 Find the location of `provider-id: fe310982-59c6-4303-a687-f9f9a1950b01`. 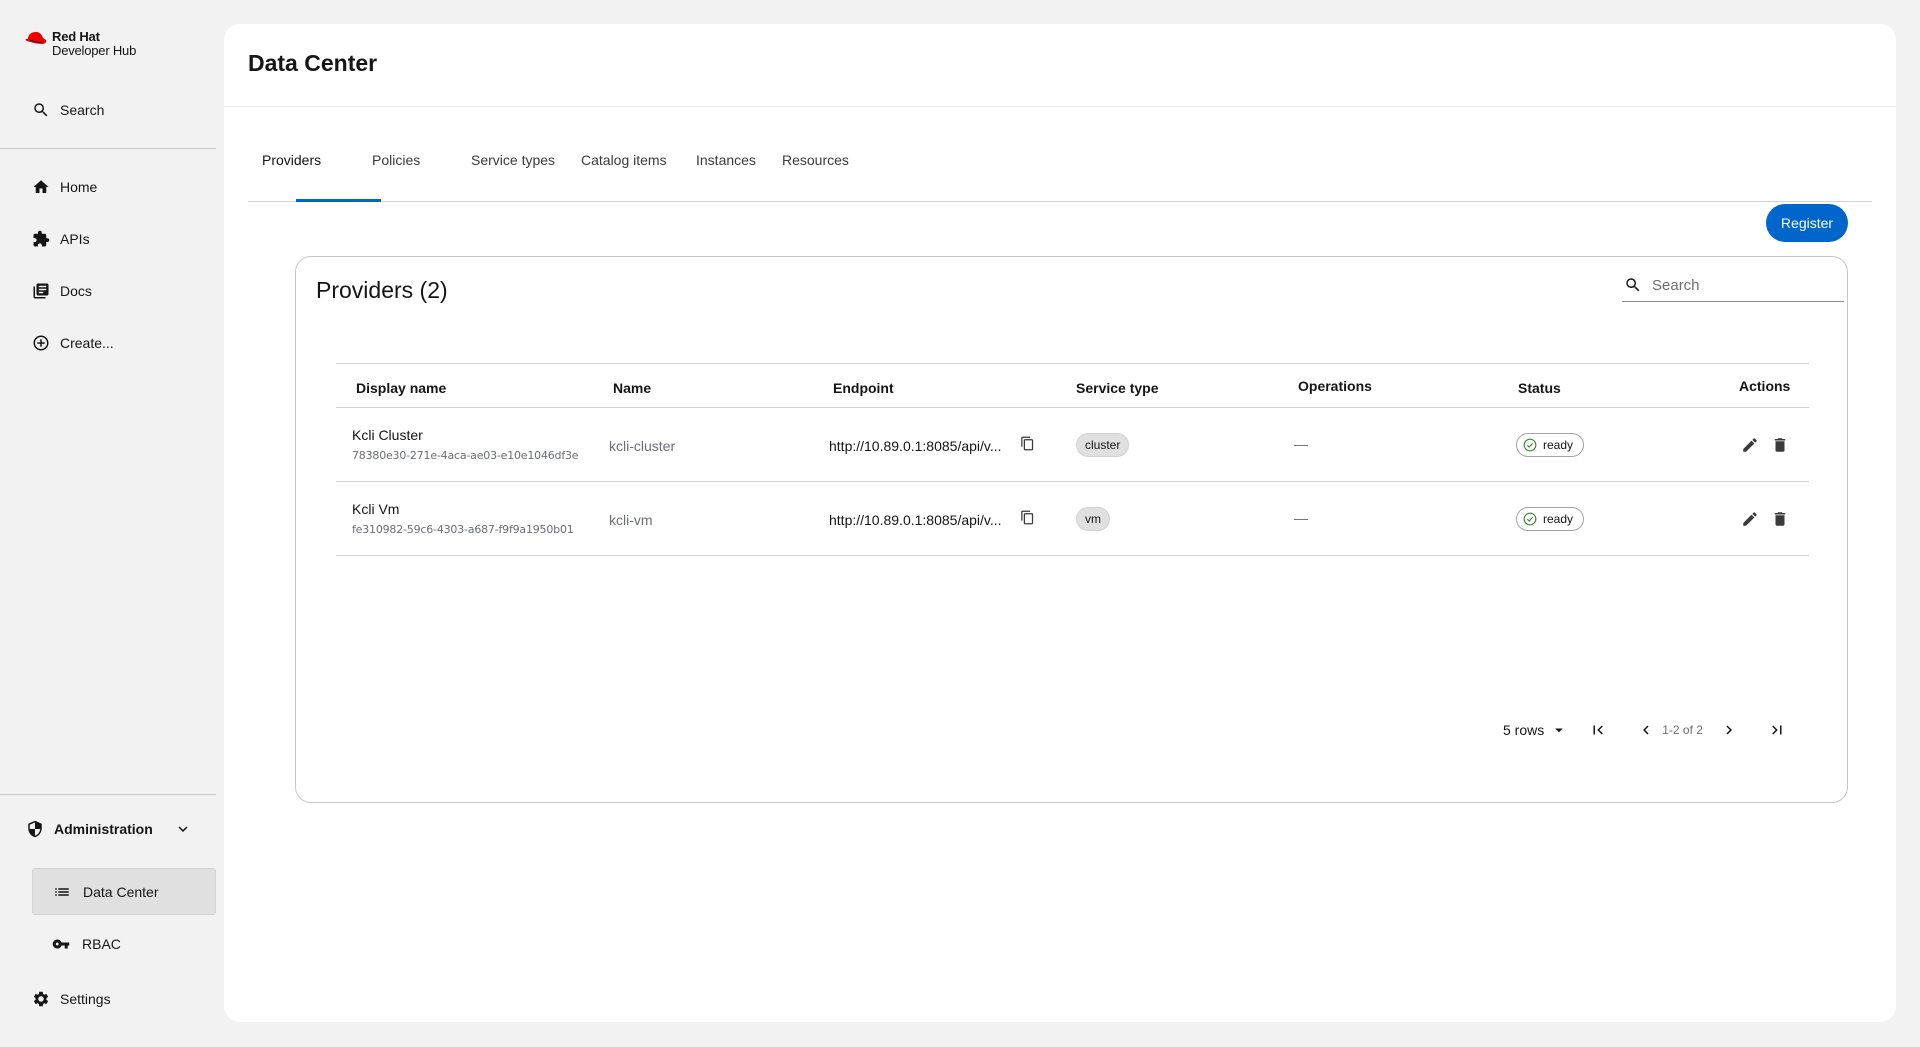

provider-id: fe310982-59c6-4303-a687-f9f9a1950b01 is located at coordinates (463, 529).